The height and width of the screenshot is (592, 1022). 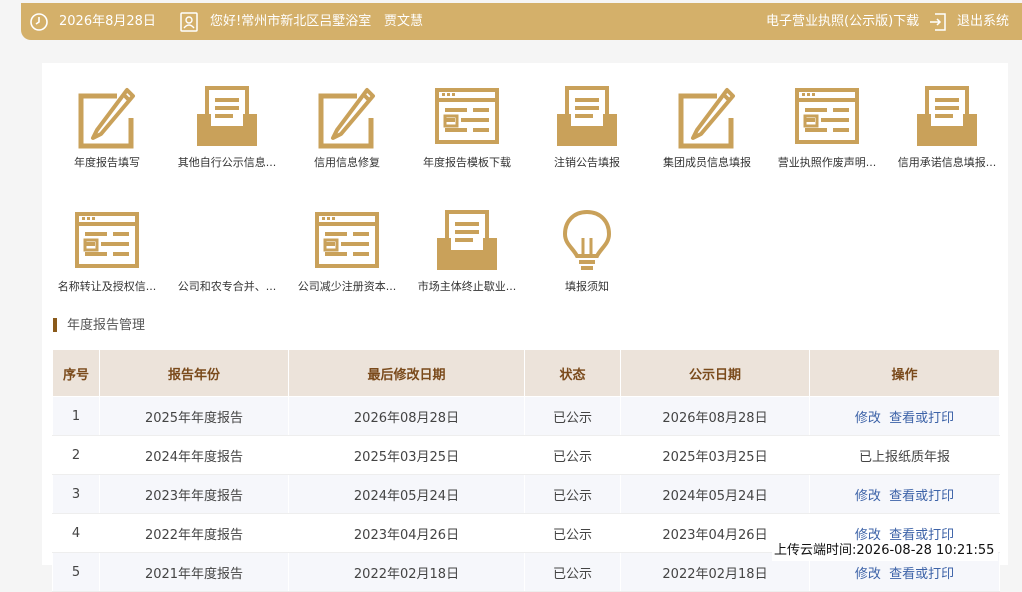 I want to click on function-tile-label: 信用信息修复, so click(x=347, y=162).